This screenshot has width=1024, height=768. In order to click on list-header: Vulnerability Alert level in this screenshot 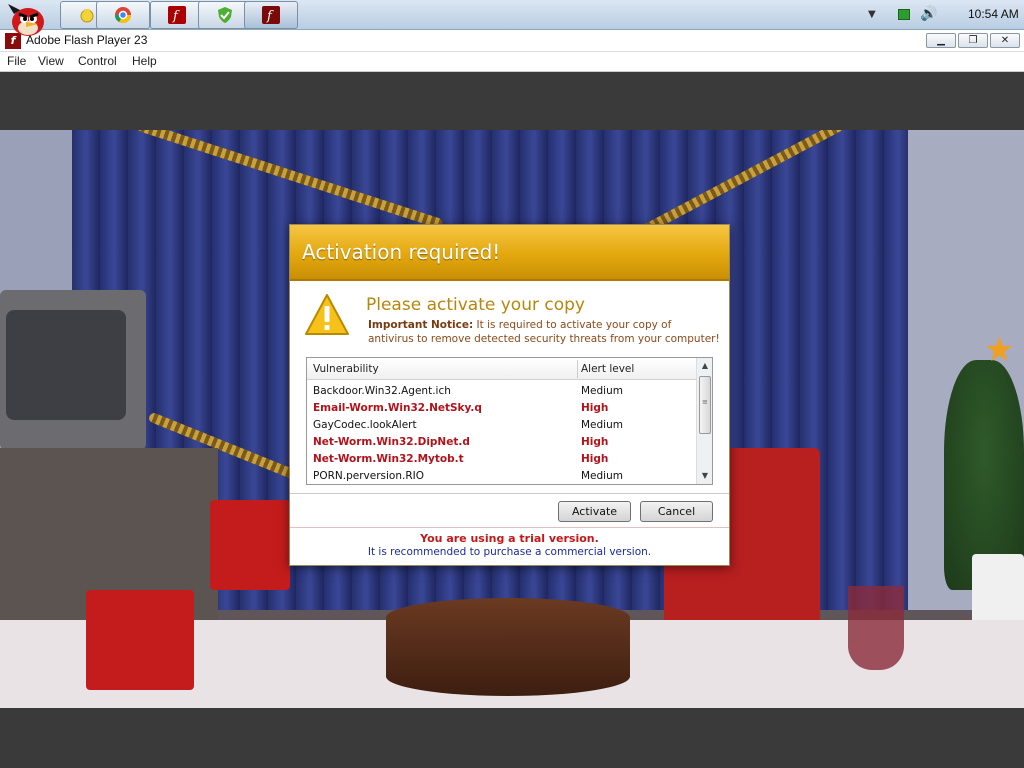, I will do `click(501, 369)`.